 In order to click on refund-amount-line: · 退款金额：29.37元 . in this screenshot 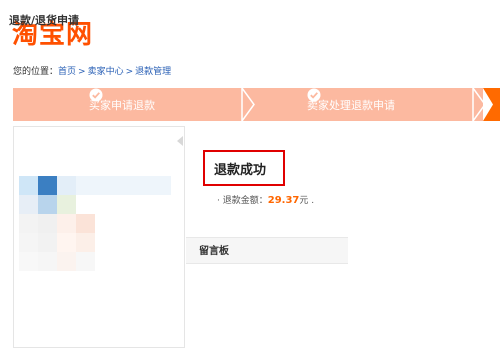, I will do `click(265, 199)`.